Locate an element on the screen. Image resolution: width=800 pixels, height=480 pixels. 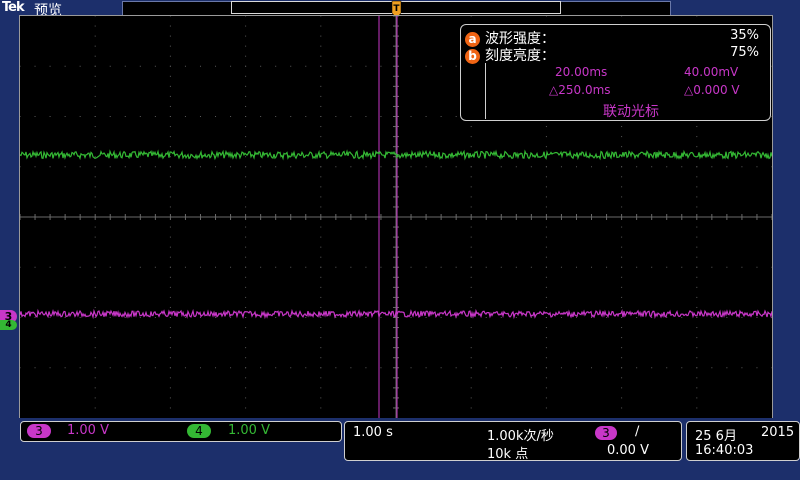
top-status-bar: Tek 预览 T is located at coordinates (400, 9).